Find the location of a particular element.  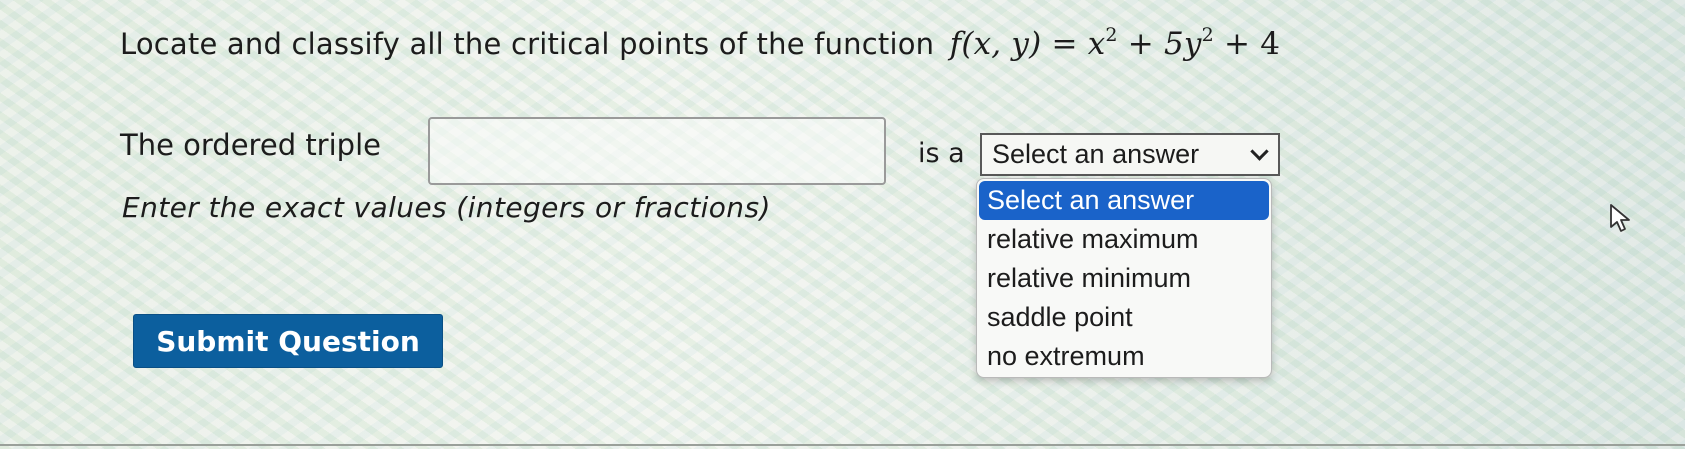

function-suffix: + 4 is located at coordinates (1247, 44).